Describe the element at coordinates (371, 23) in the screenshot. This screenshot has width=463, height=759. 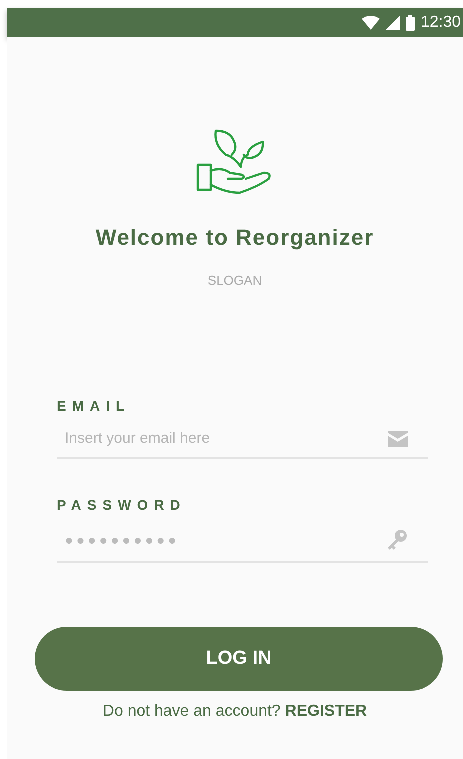
I see `wifi-icon` at that location.